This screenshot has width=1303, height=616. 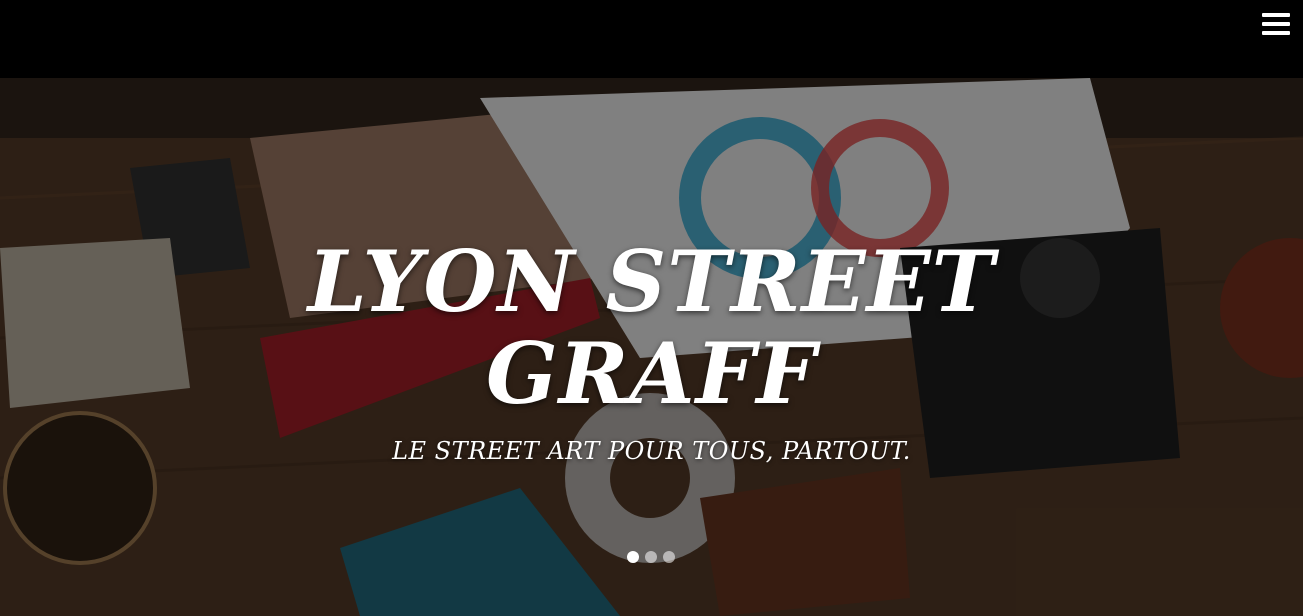 What do you see at coordinates (651, 451) in the screenshot?
I see `hero-subtitle: LE STREET ART POUR TOUS, PARTOUT.` at bounding box center [651, 451].